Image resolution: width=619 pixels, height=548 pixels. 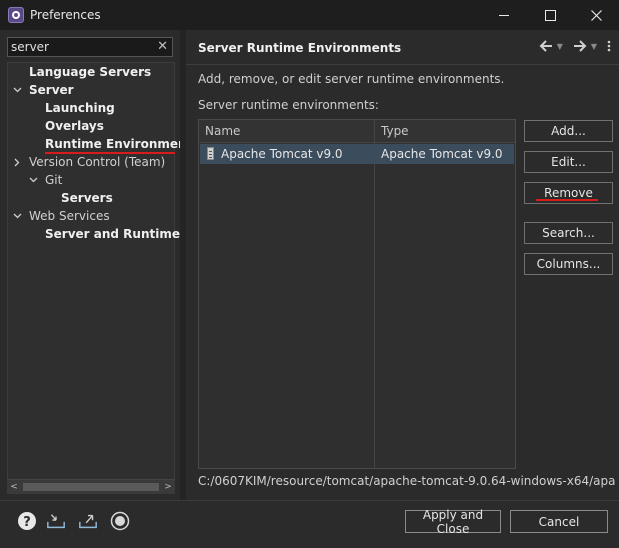 I want to click on table-header: Name Type, so click(x=357, y=131).